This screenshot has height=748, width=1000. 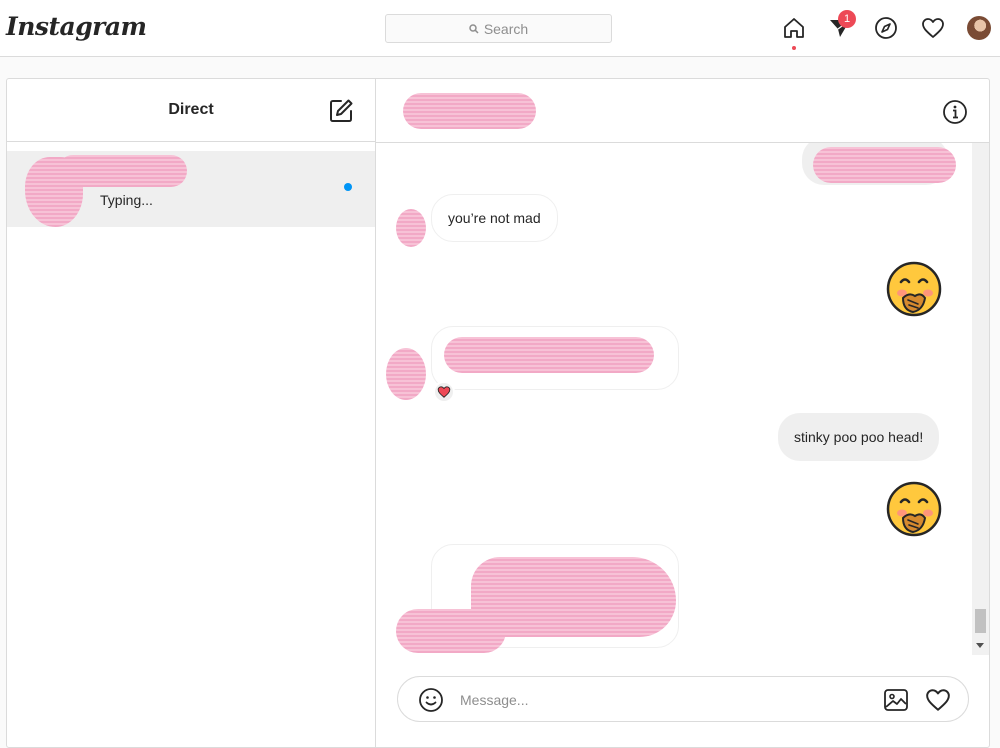 I want to click on direct-badge: 1, so click(x=847, y=19).